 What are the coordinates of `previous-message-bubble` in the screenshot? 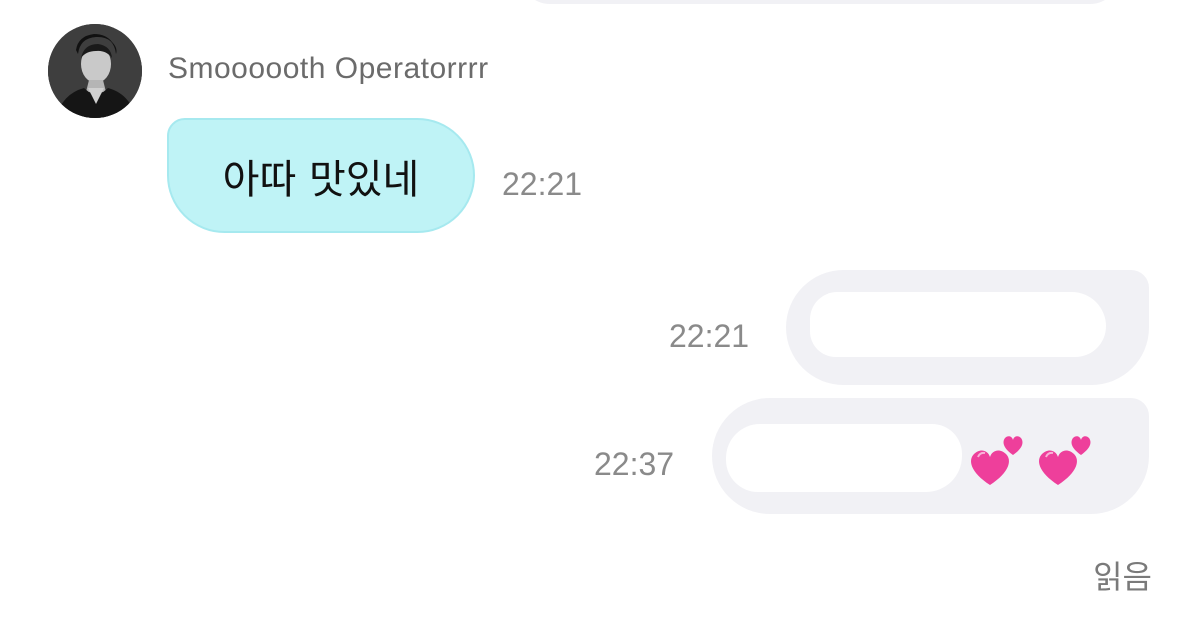 It's located at (820, 2).